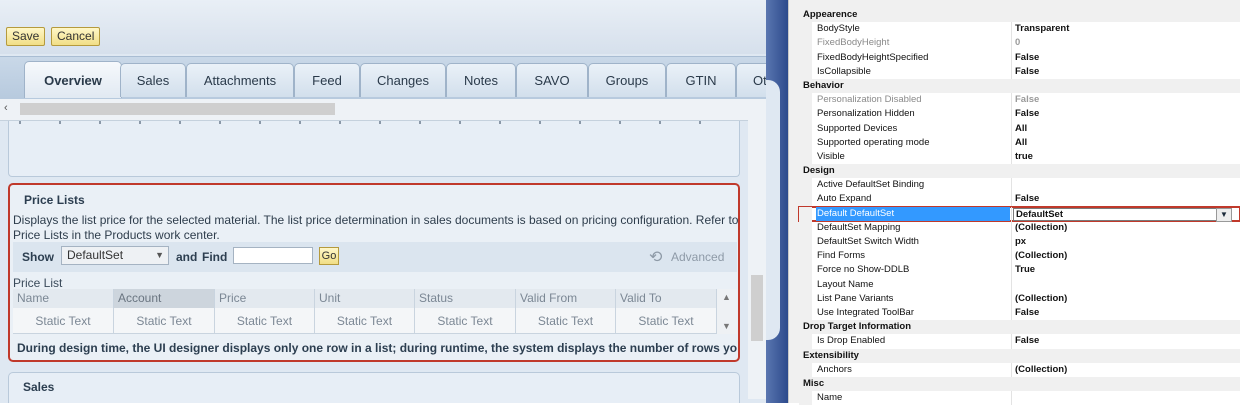  What do you see at coordinates (1019, 185) in the screenshot?
I see `property-row-active-defaultset-binding: Active DefaultSet Binding` at bounding box center [1019, 185].